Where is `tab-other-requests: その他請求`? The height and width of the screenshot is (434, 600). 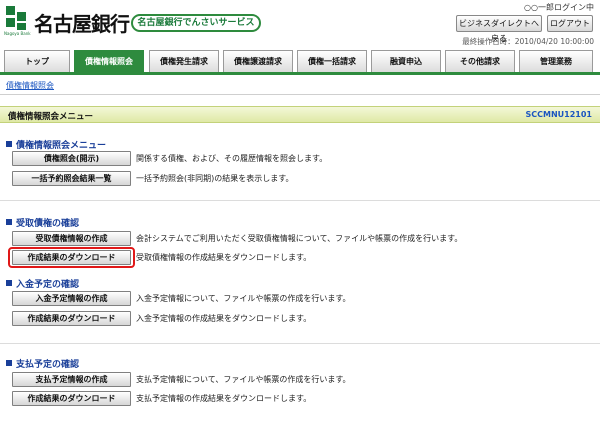
tab-other-requests: その他請求 is located at coordinates (480, 61).